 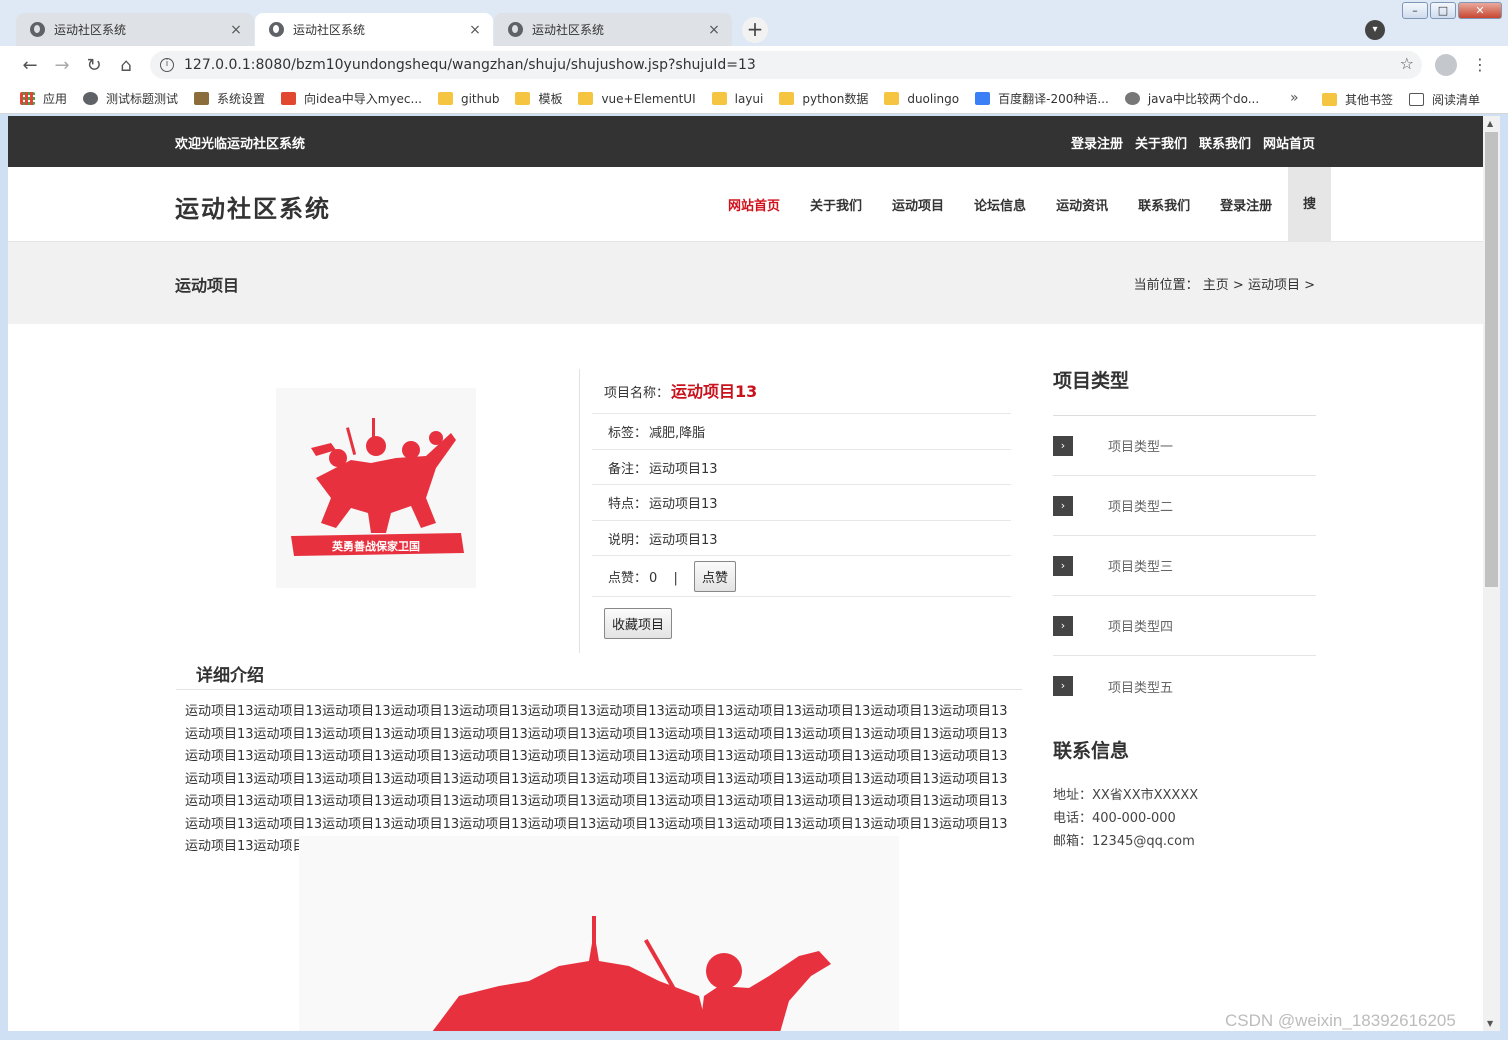 I want to click on category-item-4: › 项目类型四, so click(x=1184, y=626).